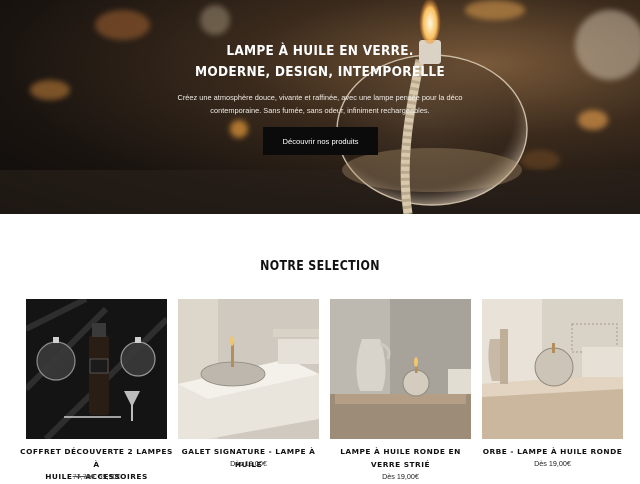 This screenshot has height=484, width=640. Describe the element at coordinates (400, 458) in the screenshot. I see `product-name-ronde-strie: LAMPE À HUILE RONDE EN VERRE STRIÉ` at that location.